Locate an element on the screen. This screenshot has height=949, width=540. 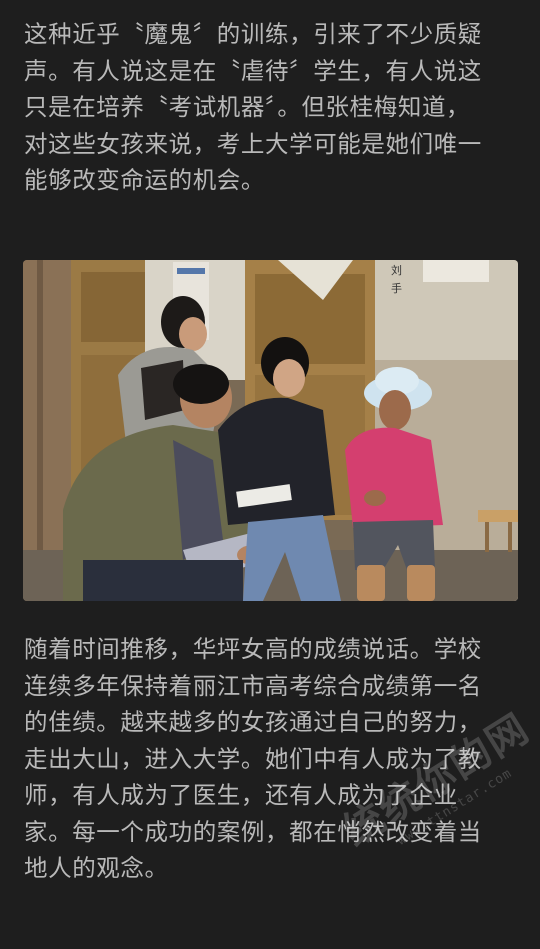
paragraph-line: 对这些女孩来说，考上大学可能是她们唯一 is located at coordinates (253, 143).